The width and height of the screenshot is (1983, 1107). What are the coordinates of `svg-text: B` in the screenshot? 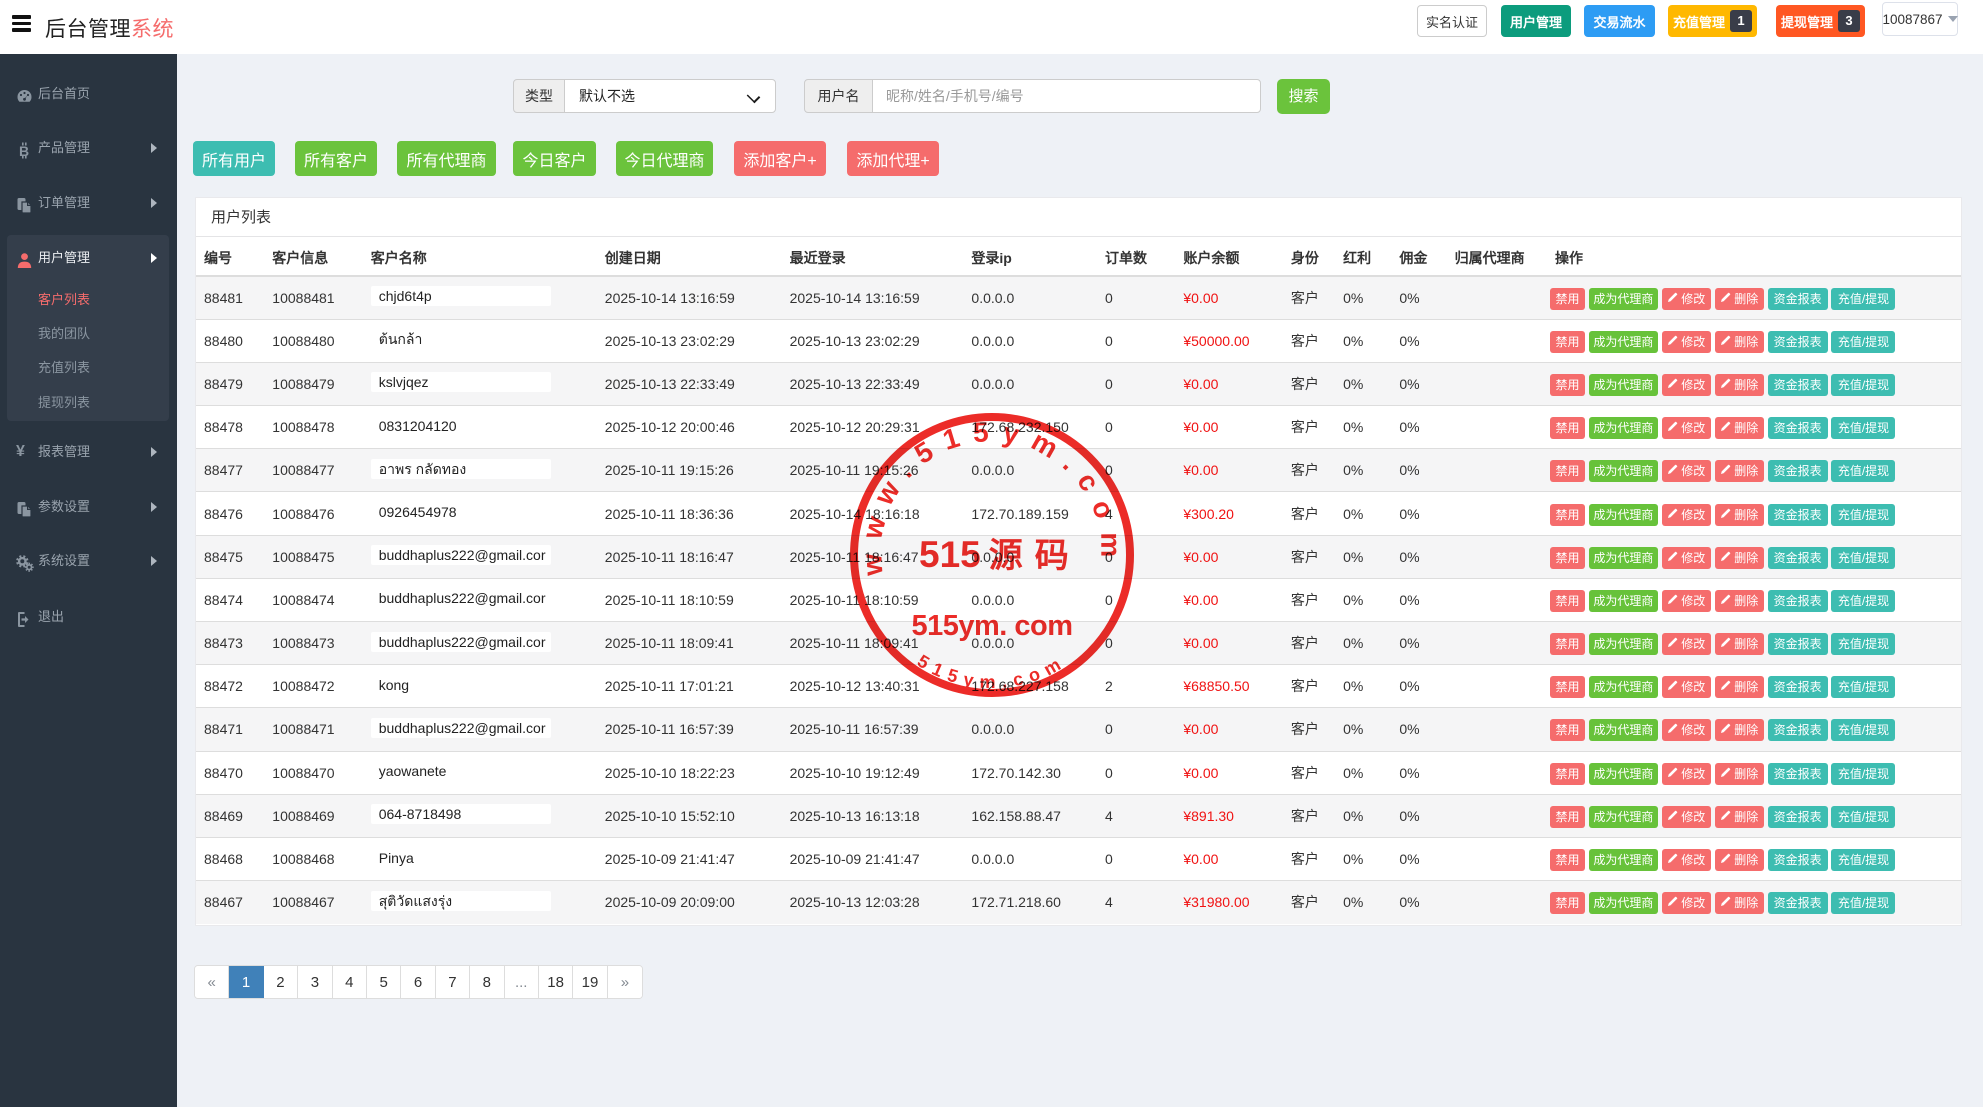 It's located at (24, 151).